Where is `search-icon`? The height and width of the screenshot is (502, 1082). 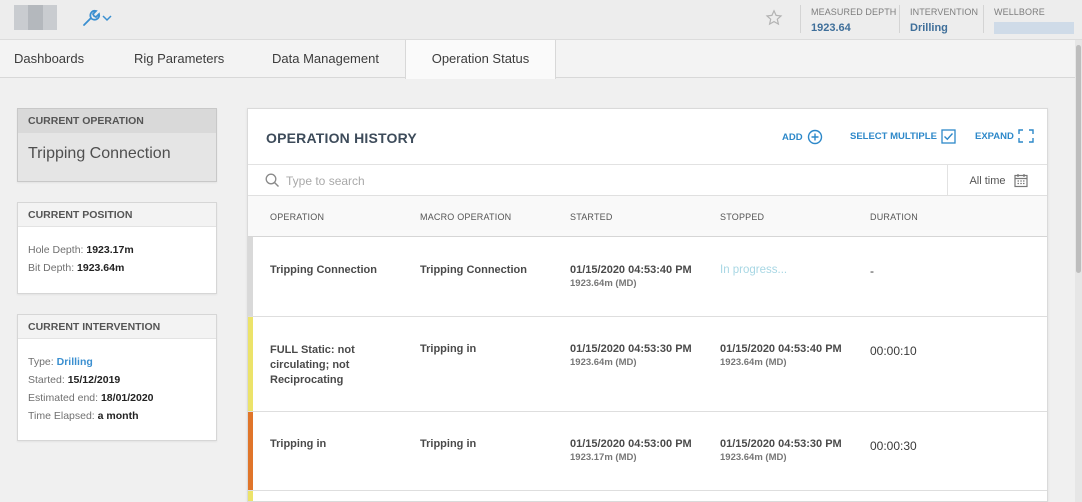 search-icon is located at coordinates (272, 180).